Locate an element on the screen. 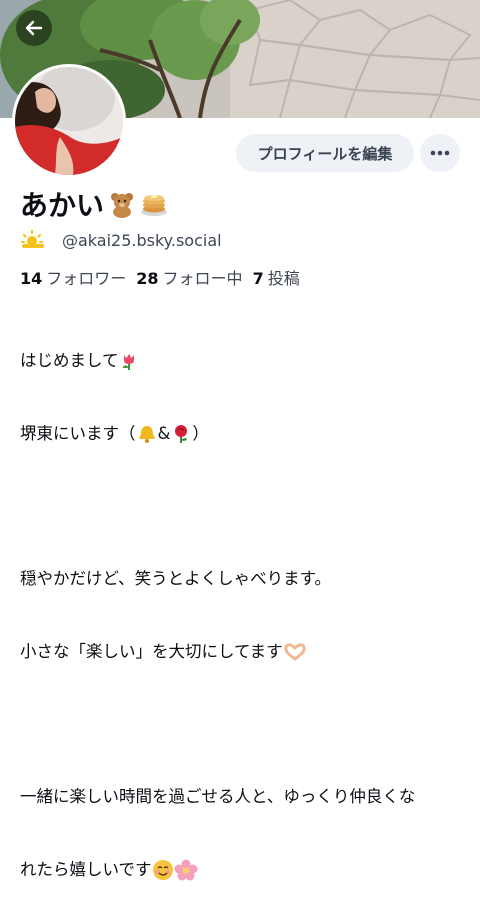  rose-icon is located at coordinates (181, 434).